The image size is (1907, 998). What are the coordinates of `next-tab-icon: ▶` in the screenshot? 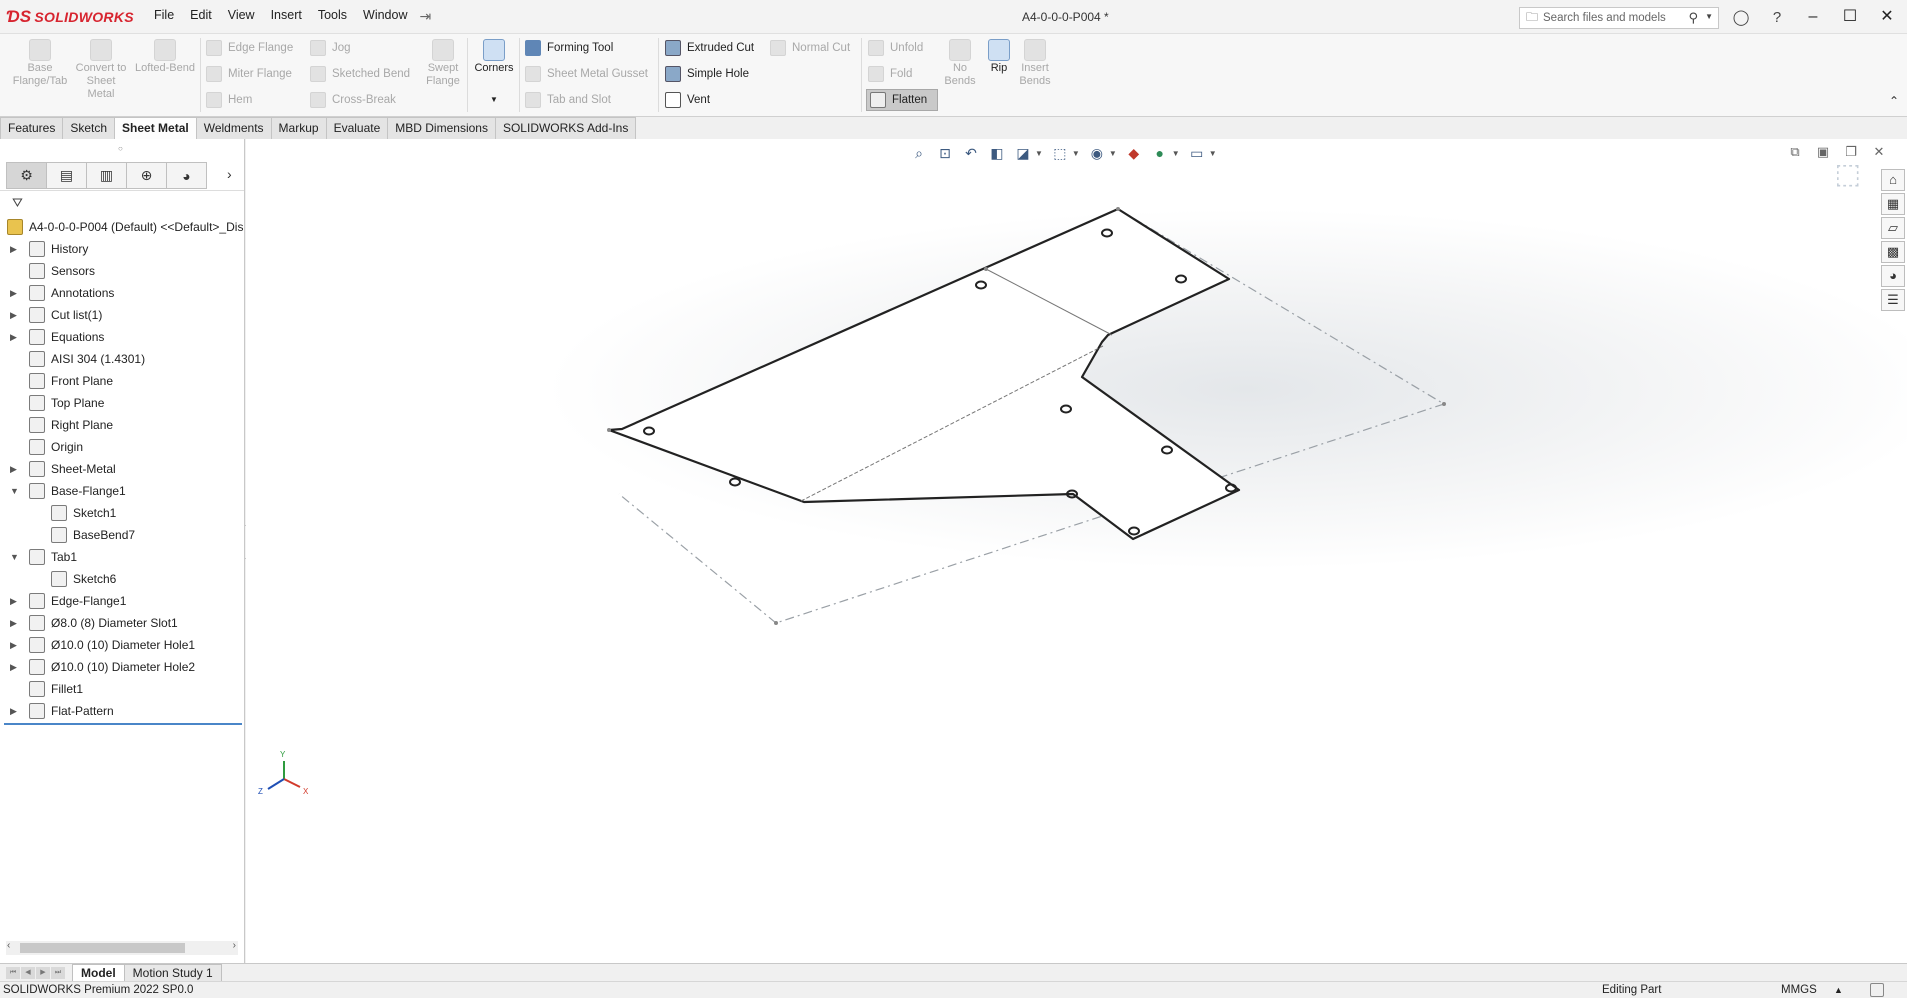 It's located at (43, 972).